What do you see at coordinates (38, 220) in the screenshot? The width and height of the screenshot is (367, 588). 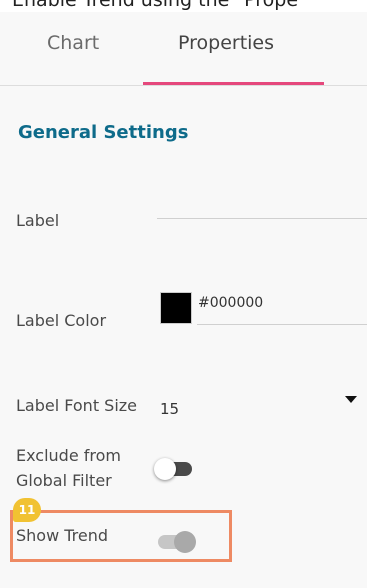 I see `label-field-label: Label` at bounding box center [38, 220].